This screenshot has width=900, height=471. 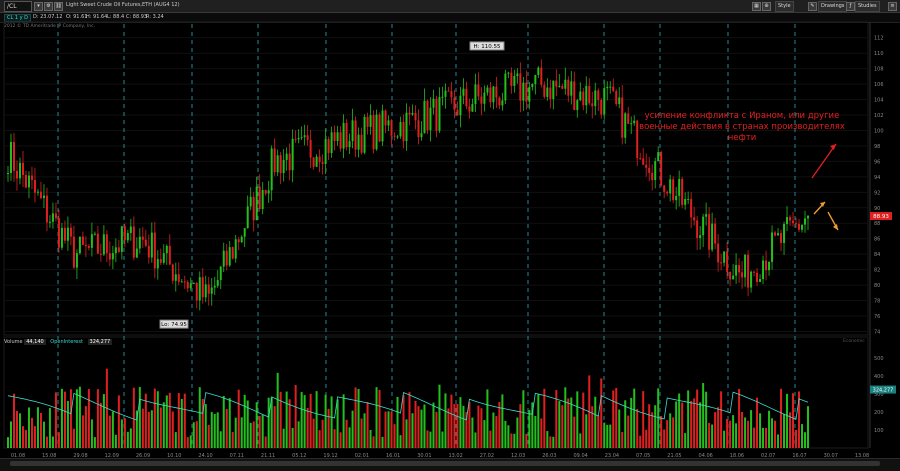 What do you see at coordinates (100, 342) in the screenshot?
I see `open-interest-value: 324,277` at bounding box center [100, 342].